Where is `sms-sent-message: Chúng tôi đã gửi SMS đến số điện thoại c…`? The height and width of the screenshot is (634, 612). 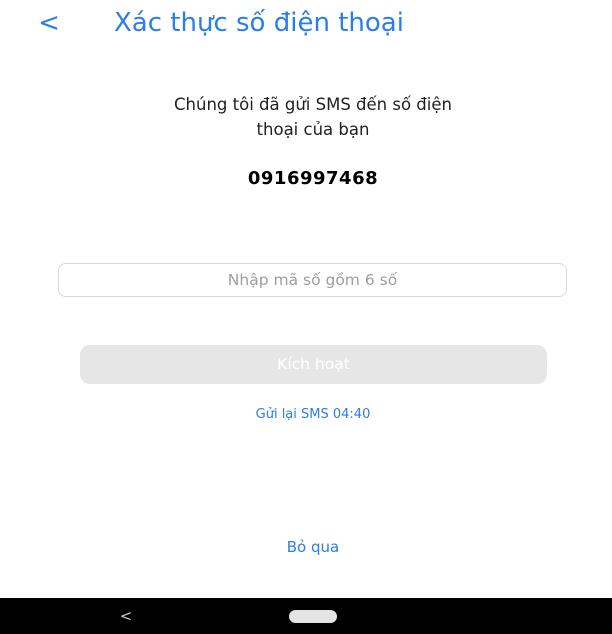 sms-sent-message: Chúng tôi đã gửi SMS đến số điện thoại c… is located at coordinates (313, 117).